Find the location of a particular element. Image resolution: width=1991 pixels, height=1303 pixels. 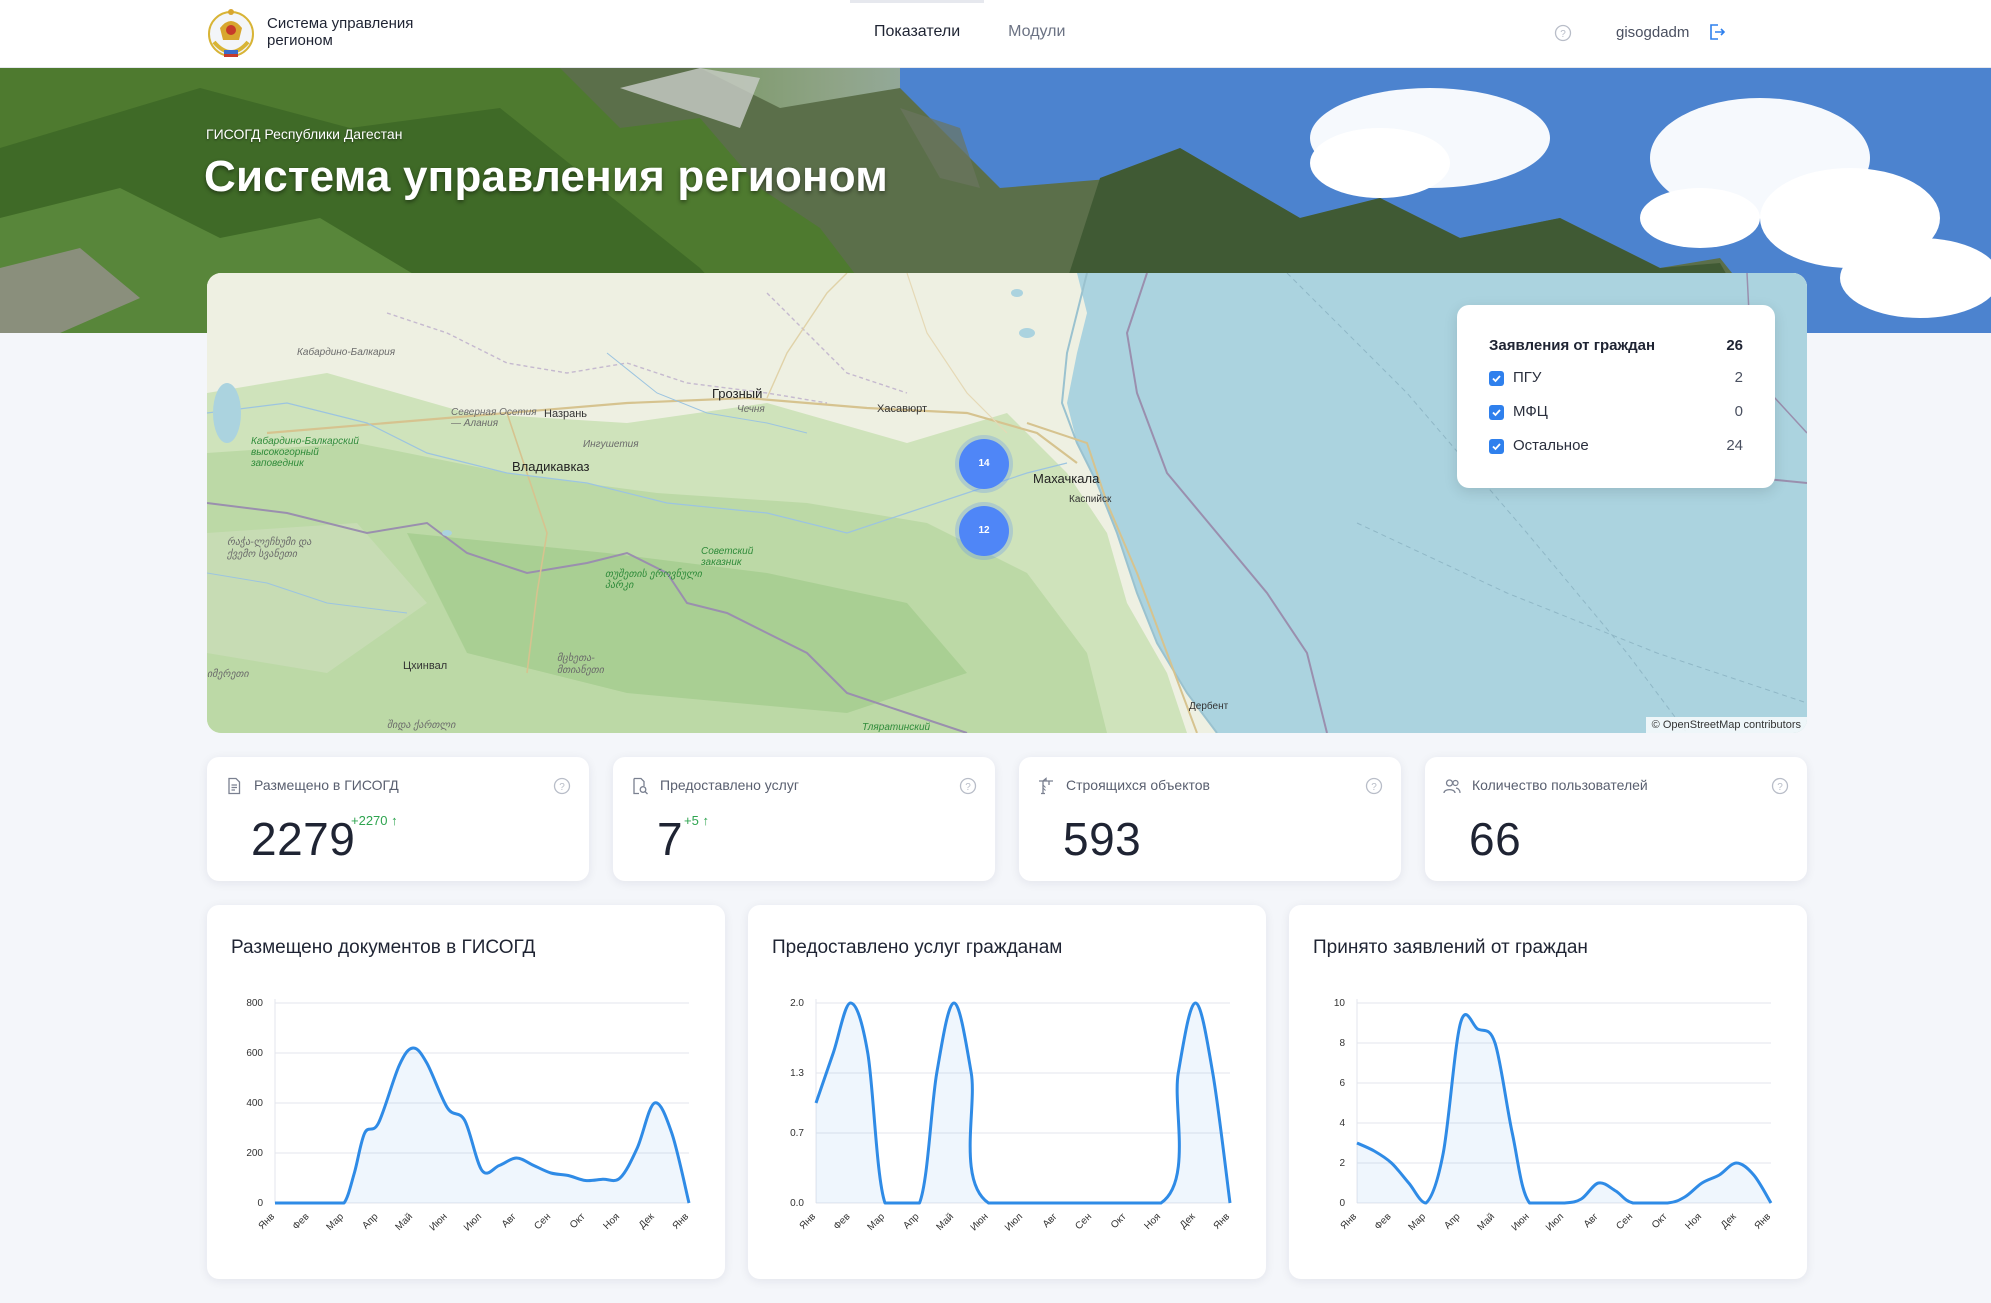

map-label-kbr: Кабардино-Балкария is located at coordinates (346, 352).